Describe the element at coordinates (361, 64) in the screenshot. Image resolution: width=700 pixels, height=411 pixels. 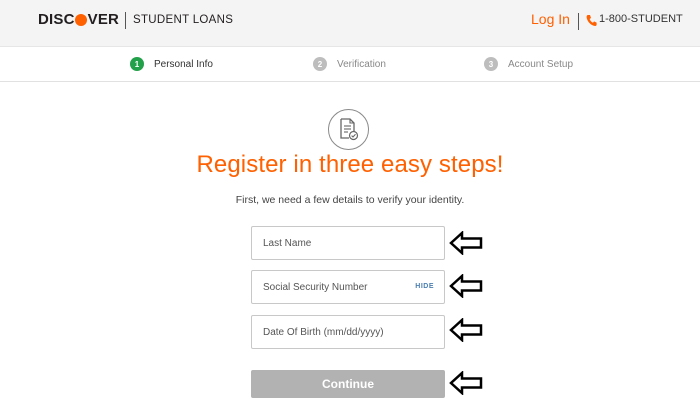
I see `step-label: Verification` at that location.